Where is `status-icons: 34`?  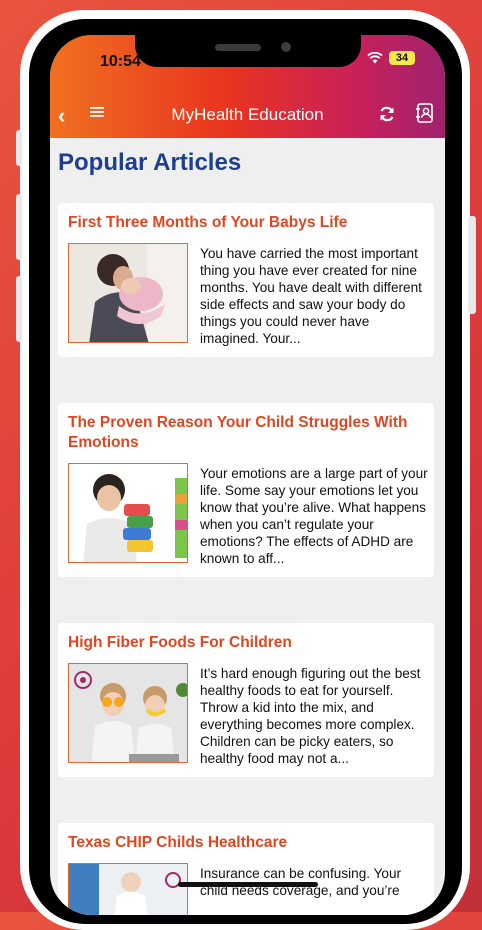 status-icons: 34 is located at coordinates (391, 58).